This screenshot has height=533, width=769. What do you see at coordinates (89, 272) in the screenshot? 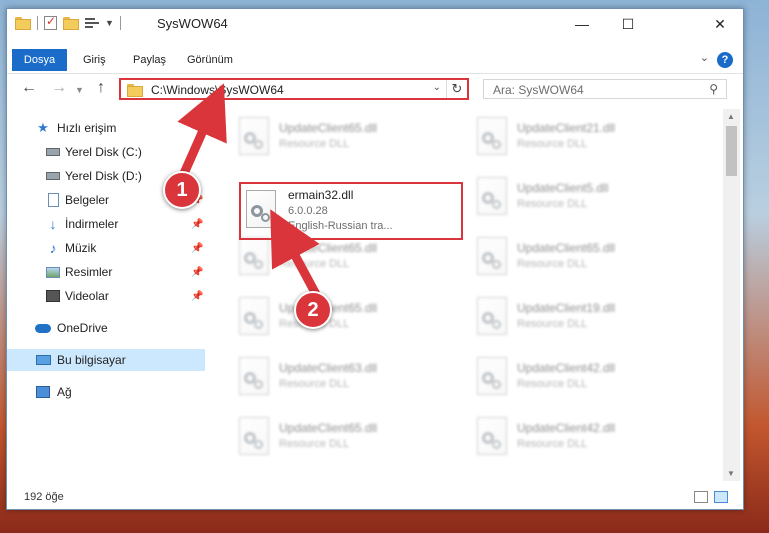
I see `sidebar-item-label: Resimler` at bounding box center [89, 272].